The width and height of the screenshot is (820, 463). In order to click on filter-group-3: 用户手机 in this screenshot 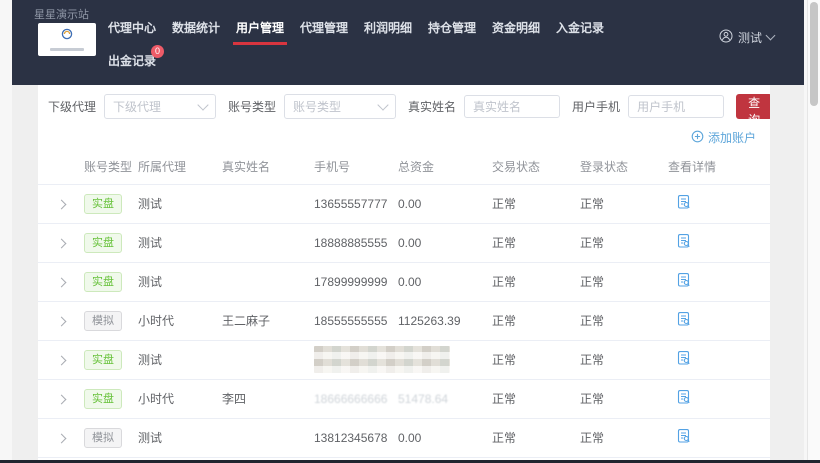, I will do `click(648, 106)`.